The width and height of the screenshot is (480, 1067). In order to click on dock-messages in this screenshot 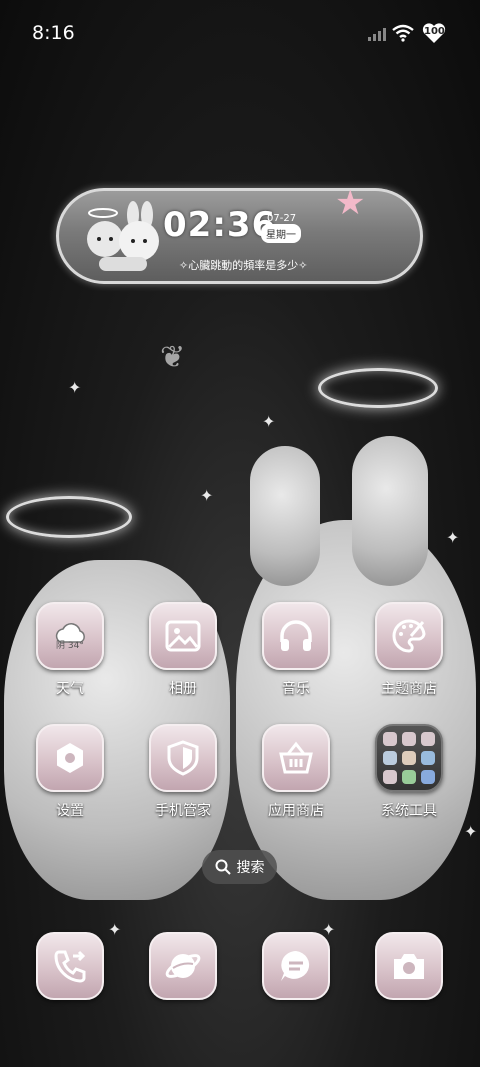, I will do `click(296, 966)`.